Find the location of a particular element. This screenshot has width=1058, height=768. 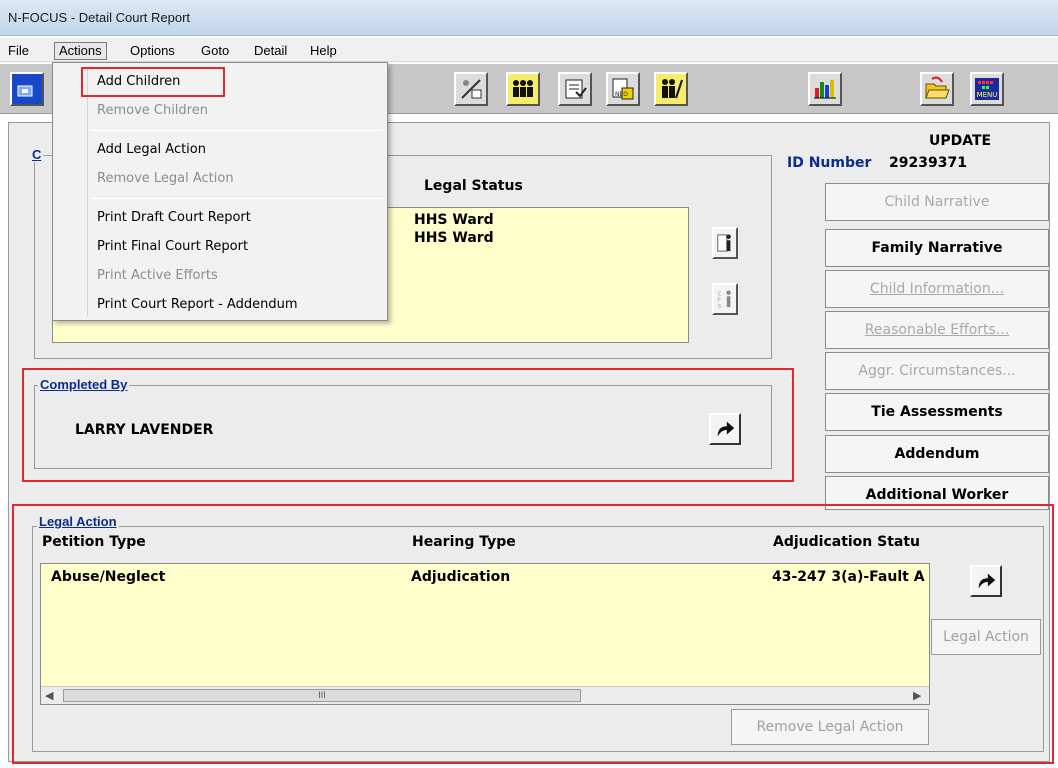

id-number-value: 29239371 is located at coordinates (928, 163).